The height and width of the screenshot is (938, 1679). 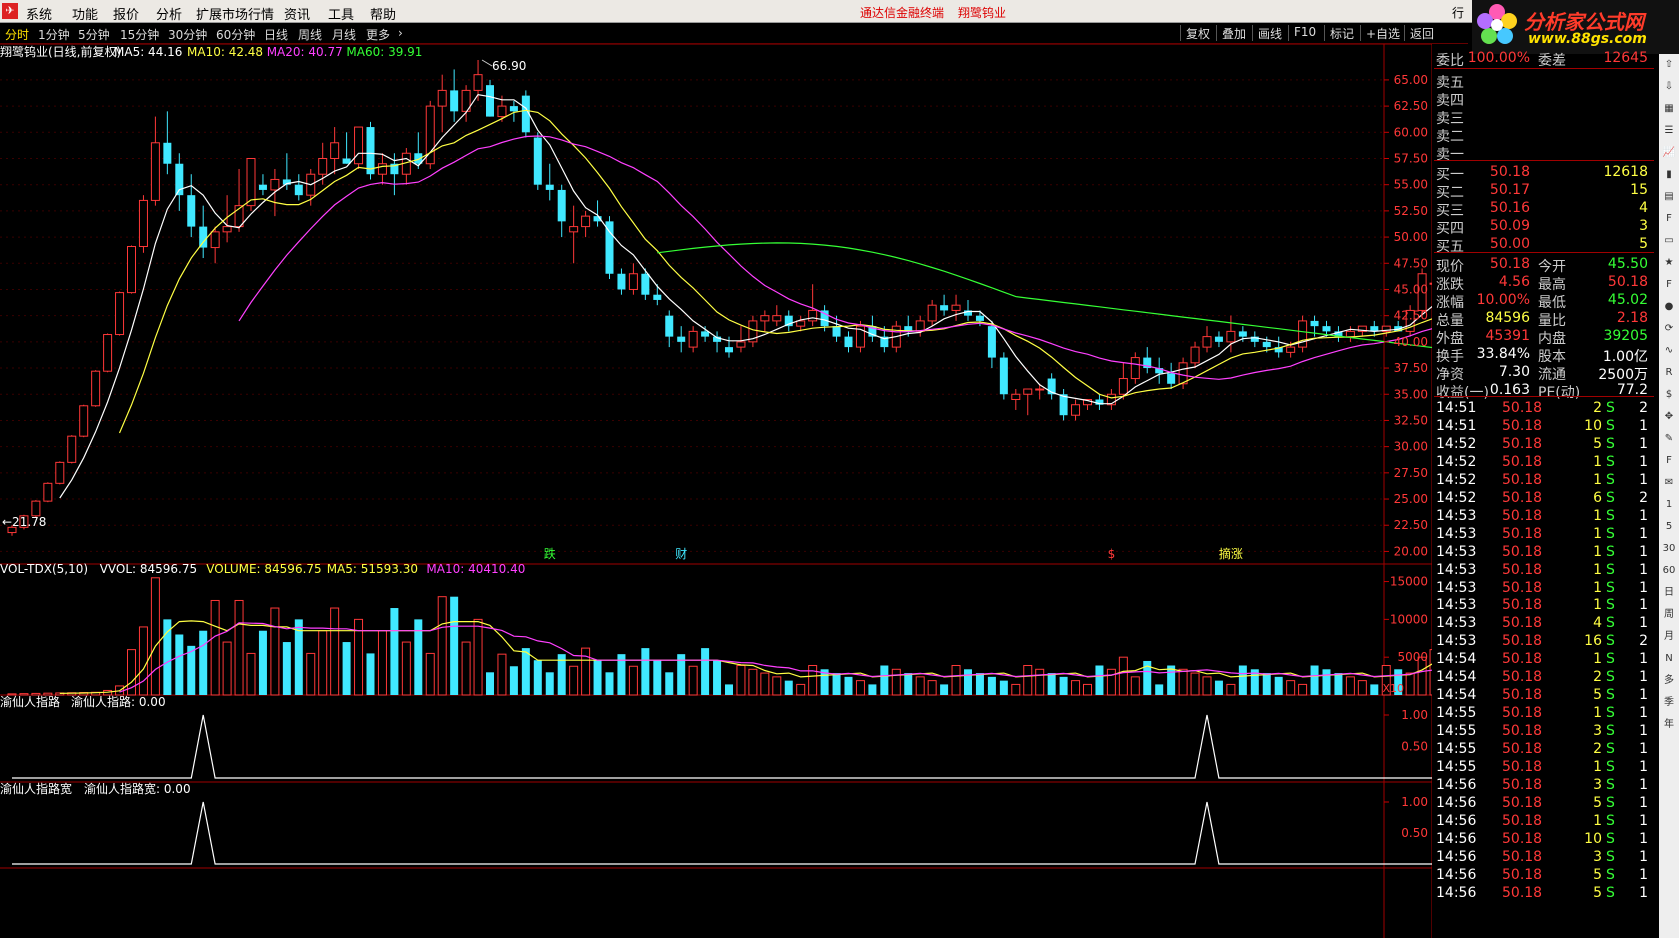 I want to click on ma-label: MA10: 42.48, so click(x=225, y=52).